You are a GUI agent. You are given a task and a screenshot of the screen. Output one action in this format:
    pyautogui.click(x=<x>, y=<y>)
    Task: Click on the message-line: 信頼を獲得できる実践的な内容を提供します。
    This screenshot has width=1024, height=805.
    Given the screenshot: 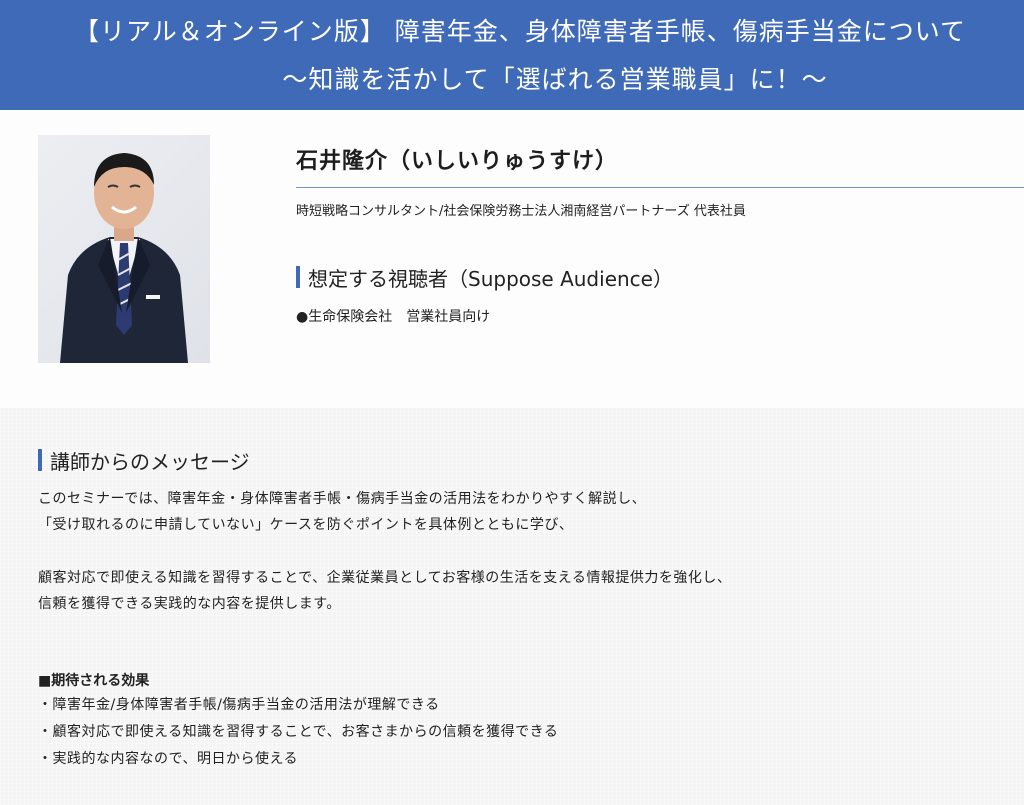 What is the action you would take?
    pyautogui.click(x=189, y=604)
    